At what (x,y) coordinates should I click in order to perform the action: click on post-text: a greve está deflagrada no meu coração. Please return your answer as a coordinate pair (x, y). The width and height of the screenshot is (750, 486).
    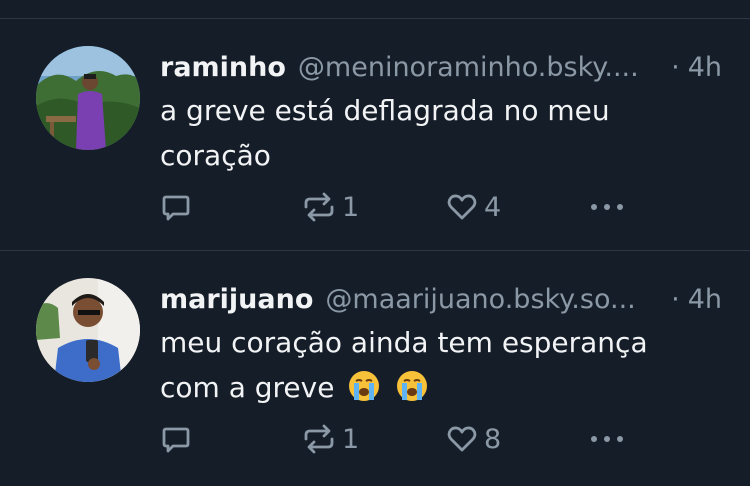
    Looking at the image, I should click on (440, 133).